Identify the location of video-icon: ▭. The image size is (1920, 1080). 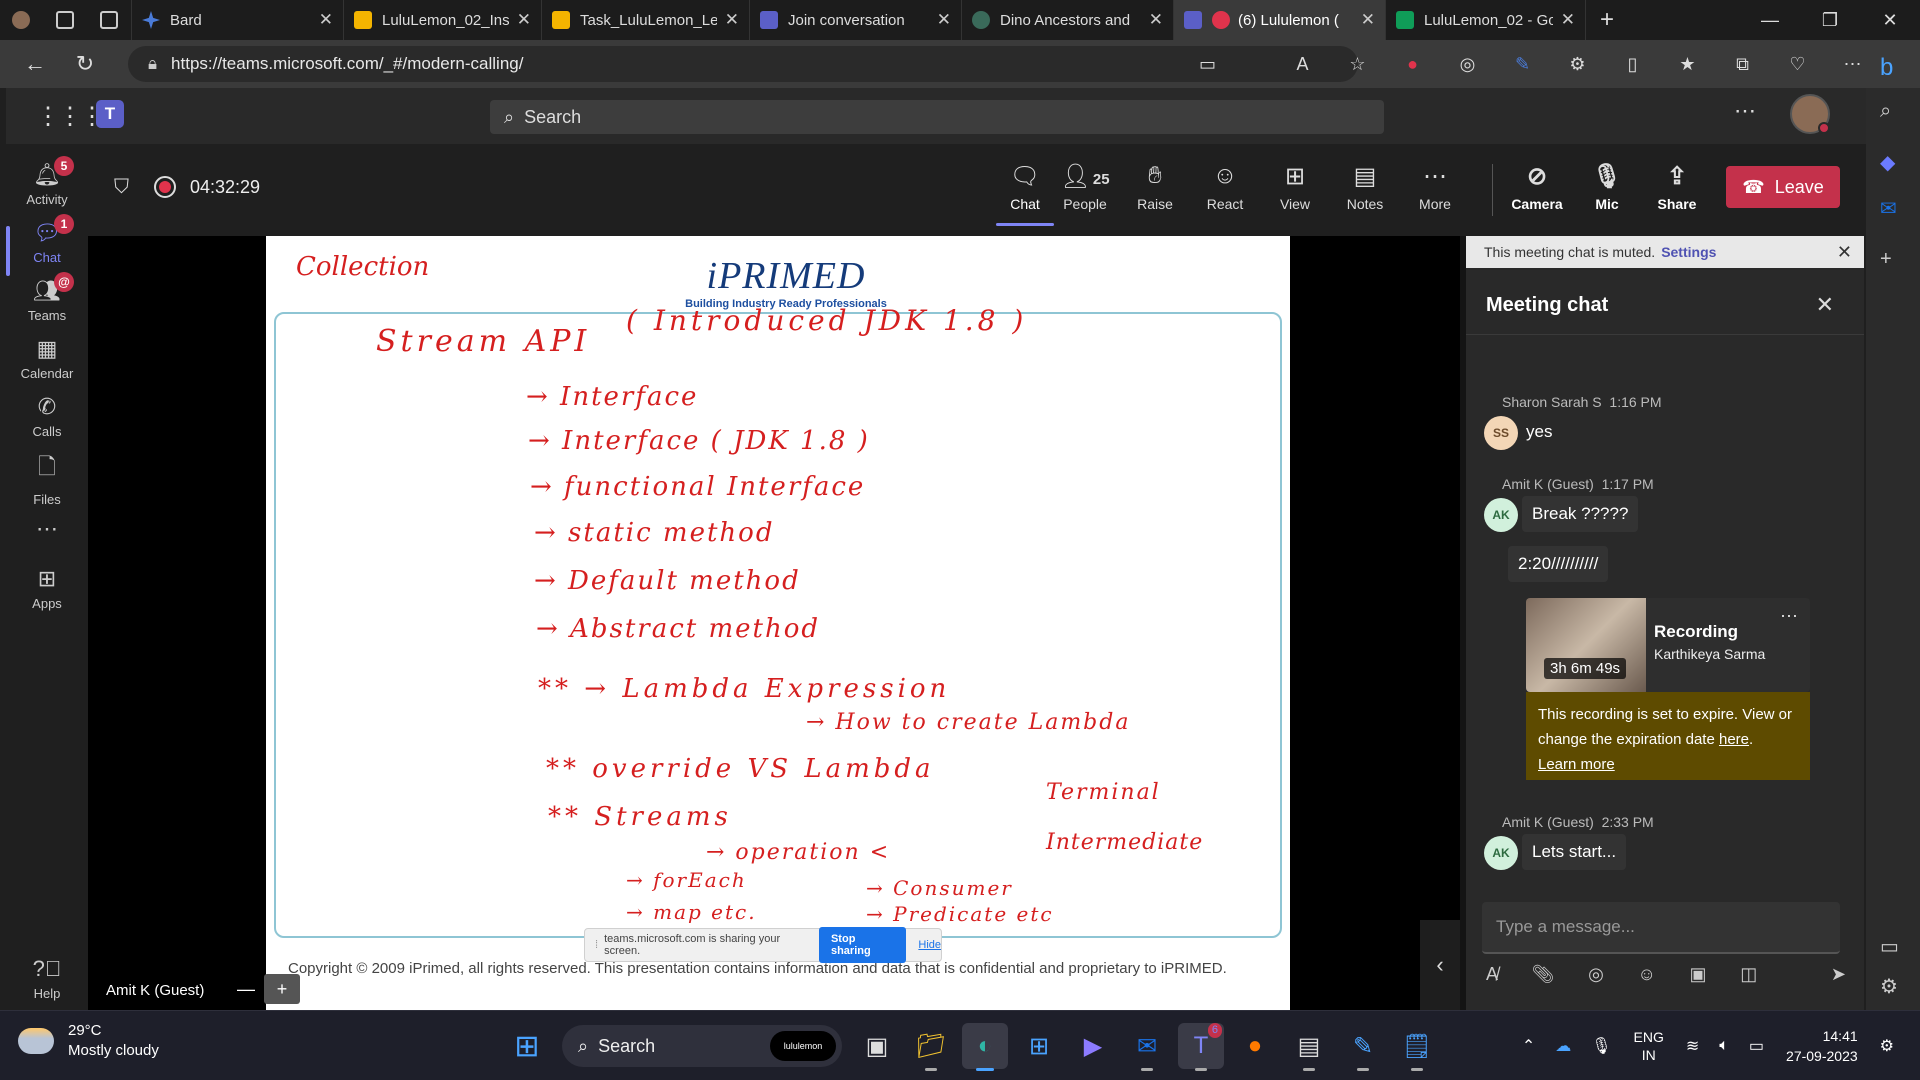
(1207, 64).